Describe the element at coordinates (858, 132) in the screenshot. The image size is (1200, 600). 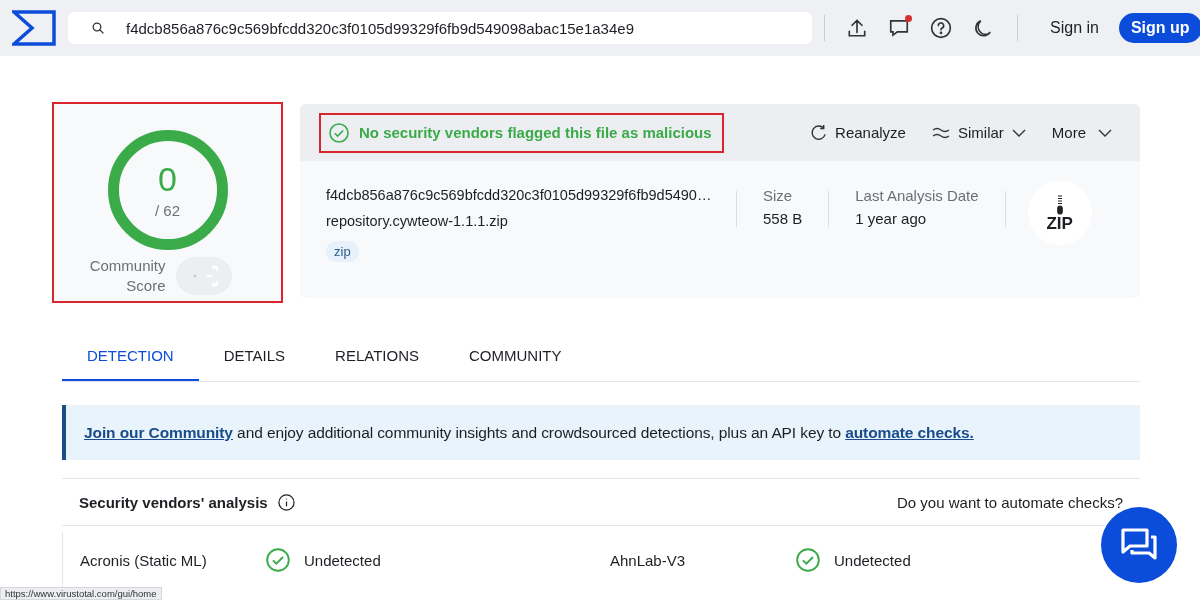
I see `reanalyze-button: Reanalyze` at that location.